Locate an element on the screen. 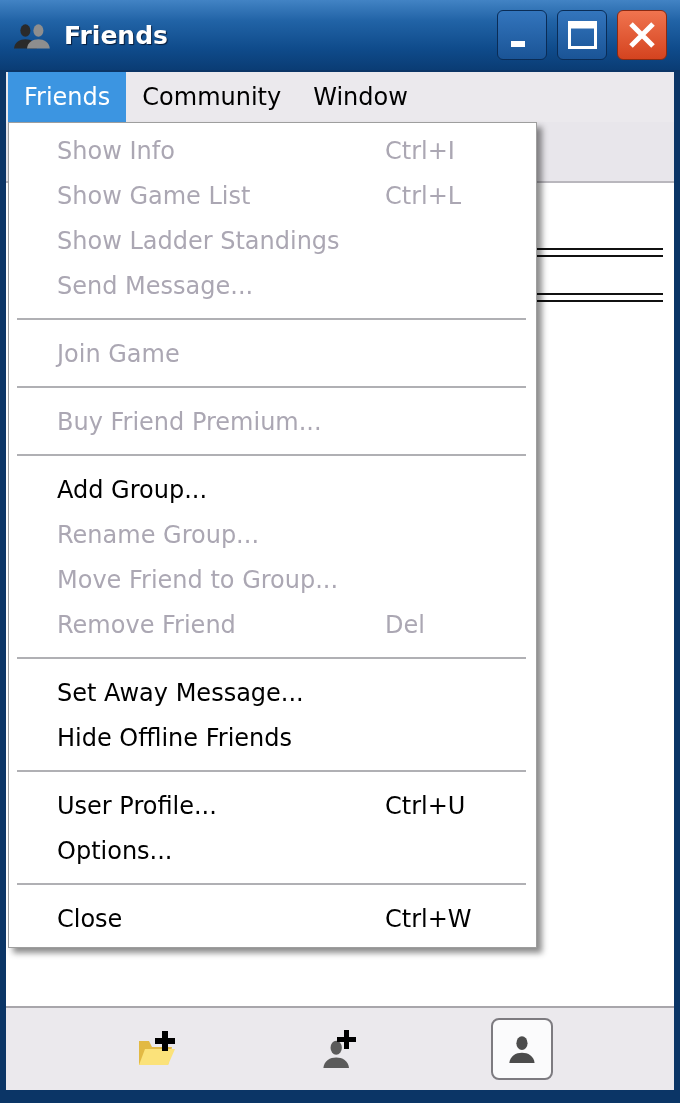  menu-item-label: Hide Offline Friends is located at coordinates (175, 737).